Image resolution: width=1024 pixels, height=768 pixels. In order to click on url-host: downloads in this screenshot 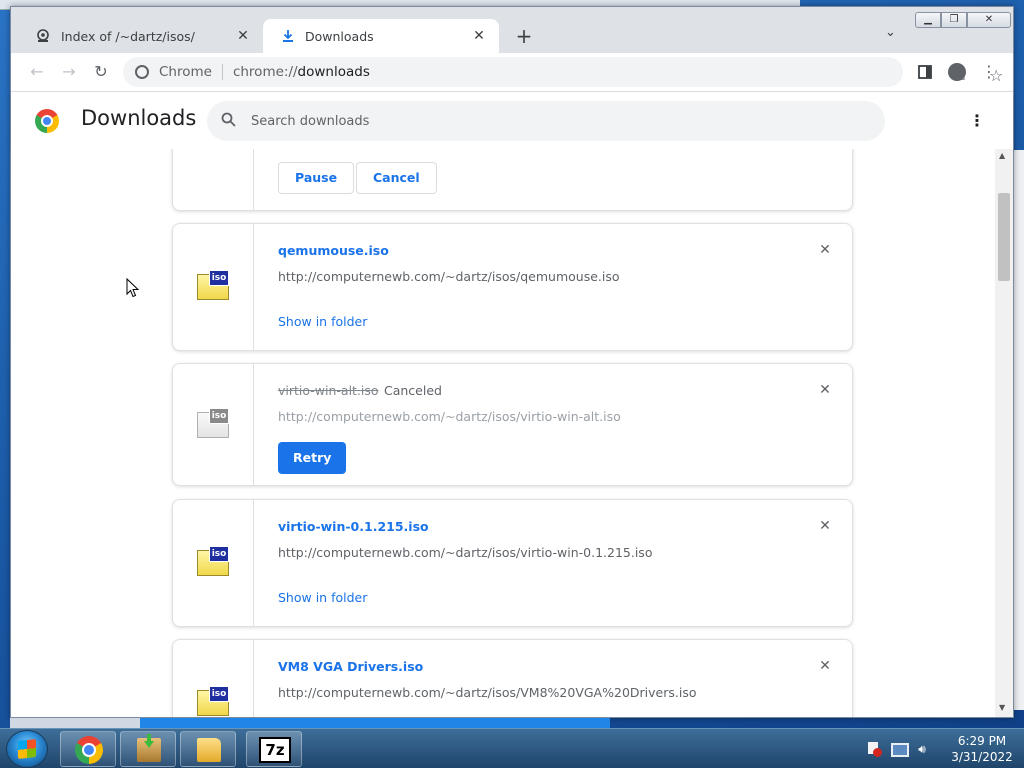, I will do `click(333, 72)`.